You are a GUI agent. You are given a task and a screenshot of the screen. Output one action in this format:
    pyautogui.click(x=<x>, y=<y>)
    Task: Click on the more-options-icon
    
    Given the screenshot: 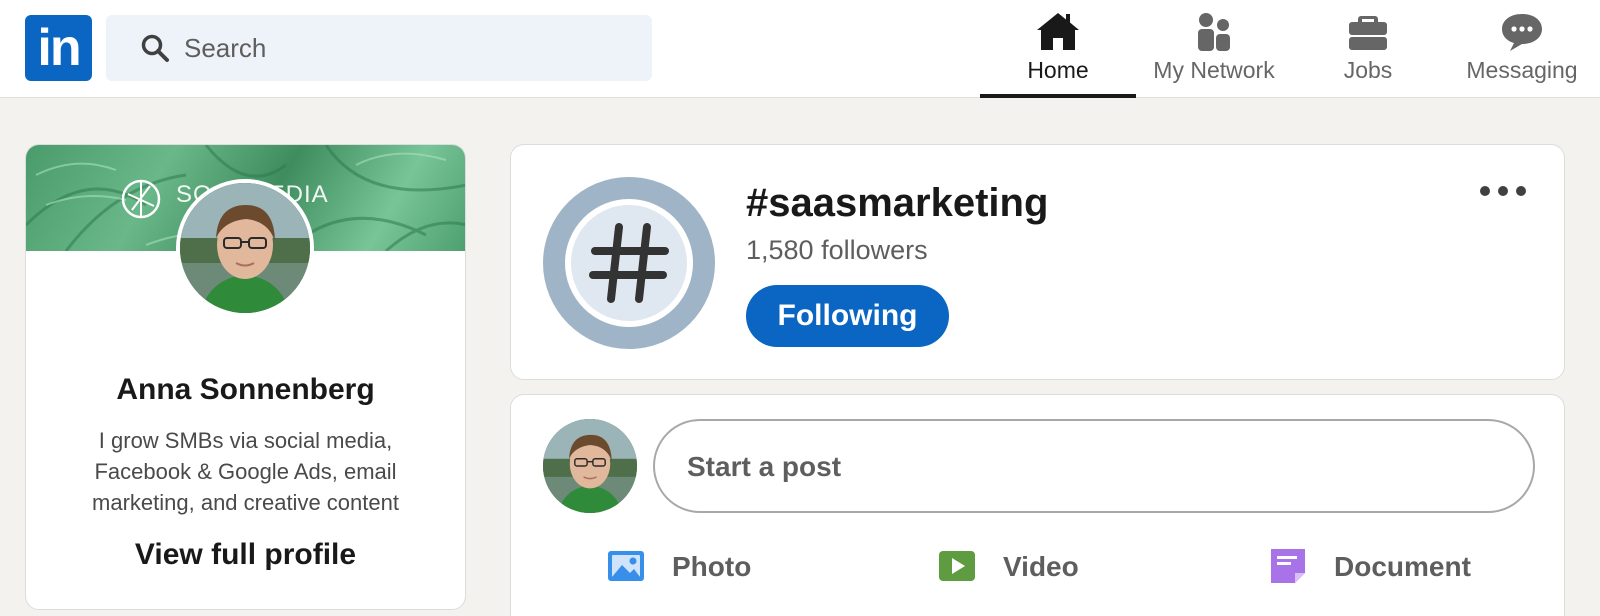 What is the action you would take?
    pyautogui.click(x=1503, y=190)
    